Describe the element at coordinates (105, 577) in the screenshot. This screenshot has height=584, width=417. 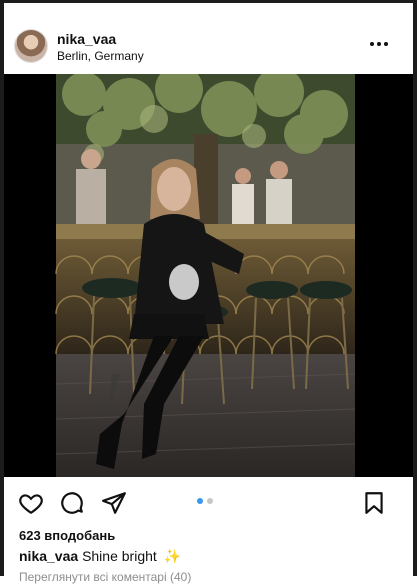
I see `view-comments-link: Переглянути всі коментарі (40)` at that location.